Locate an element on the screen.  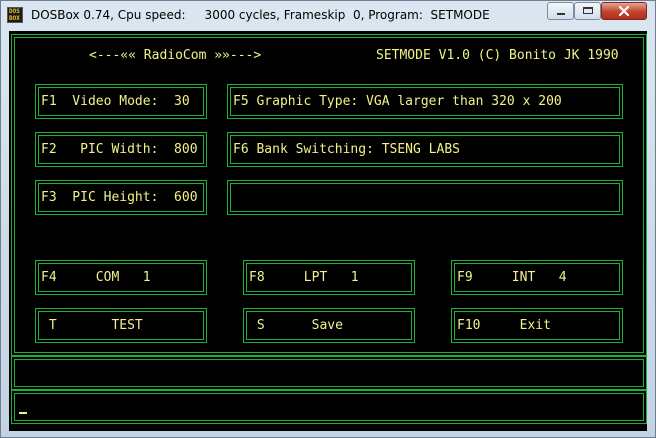
bank-switching-label: F6 Bank Switching: TSENG LABS is located at coordinates (346, 149).